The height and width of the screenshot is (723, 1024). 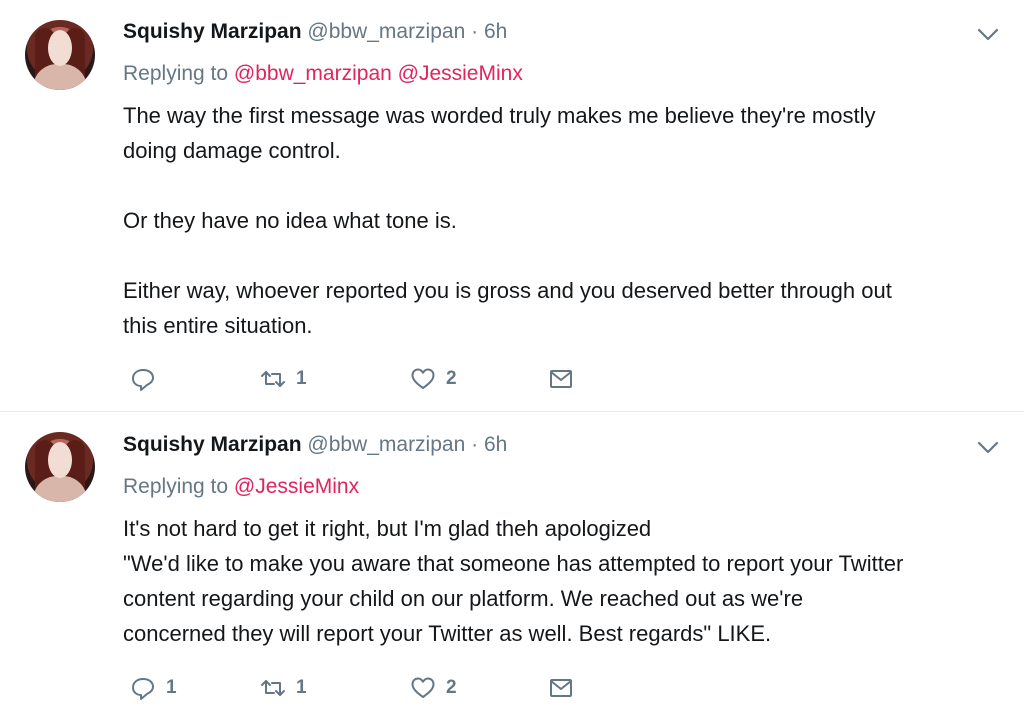 I want to click on reply-button, so click(x=148, y=379).